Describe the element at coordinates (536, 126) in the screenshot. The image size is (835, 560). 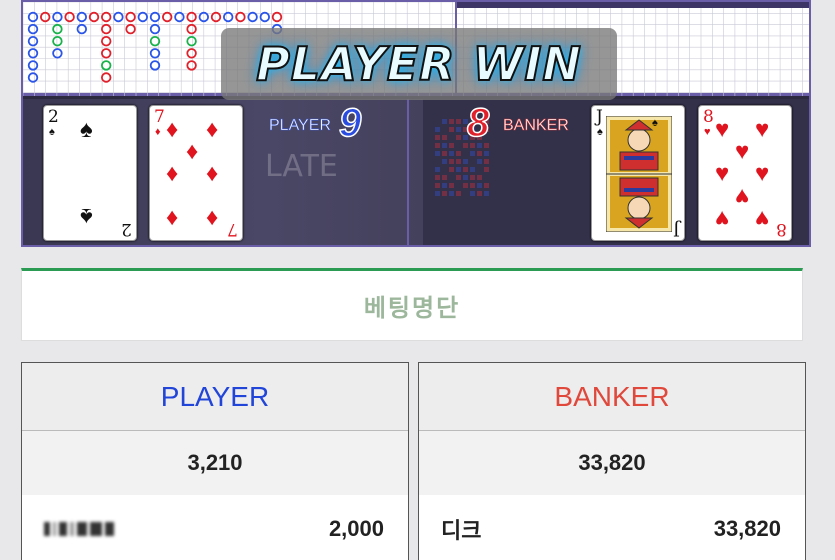
I see `banker-label: BANKER` at that location.